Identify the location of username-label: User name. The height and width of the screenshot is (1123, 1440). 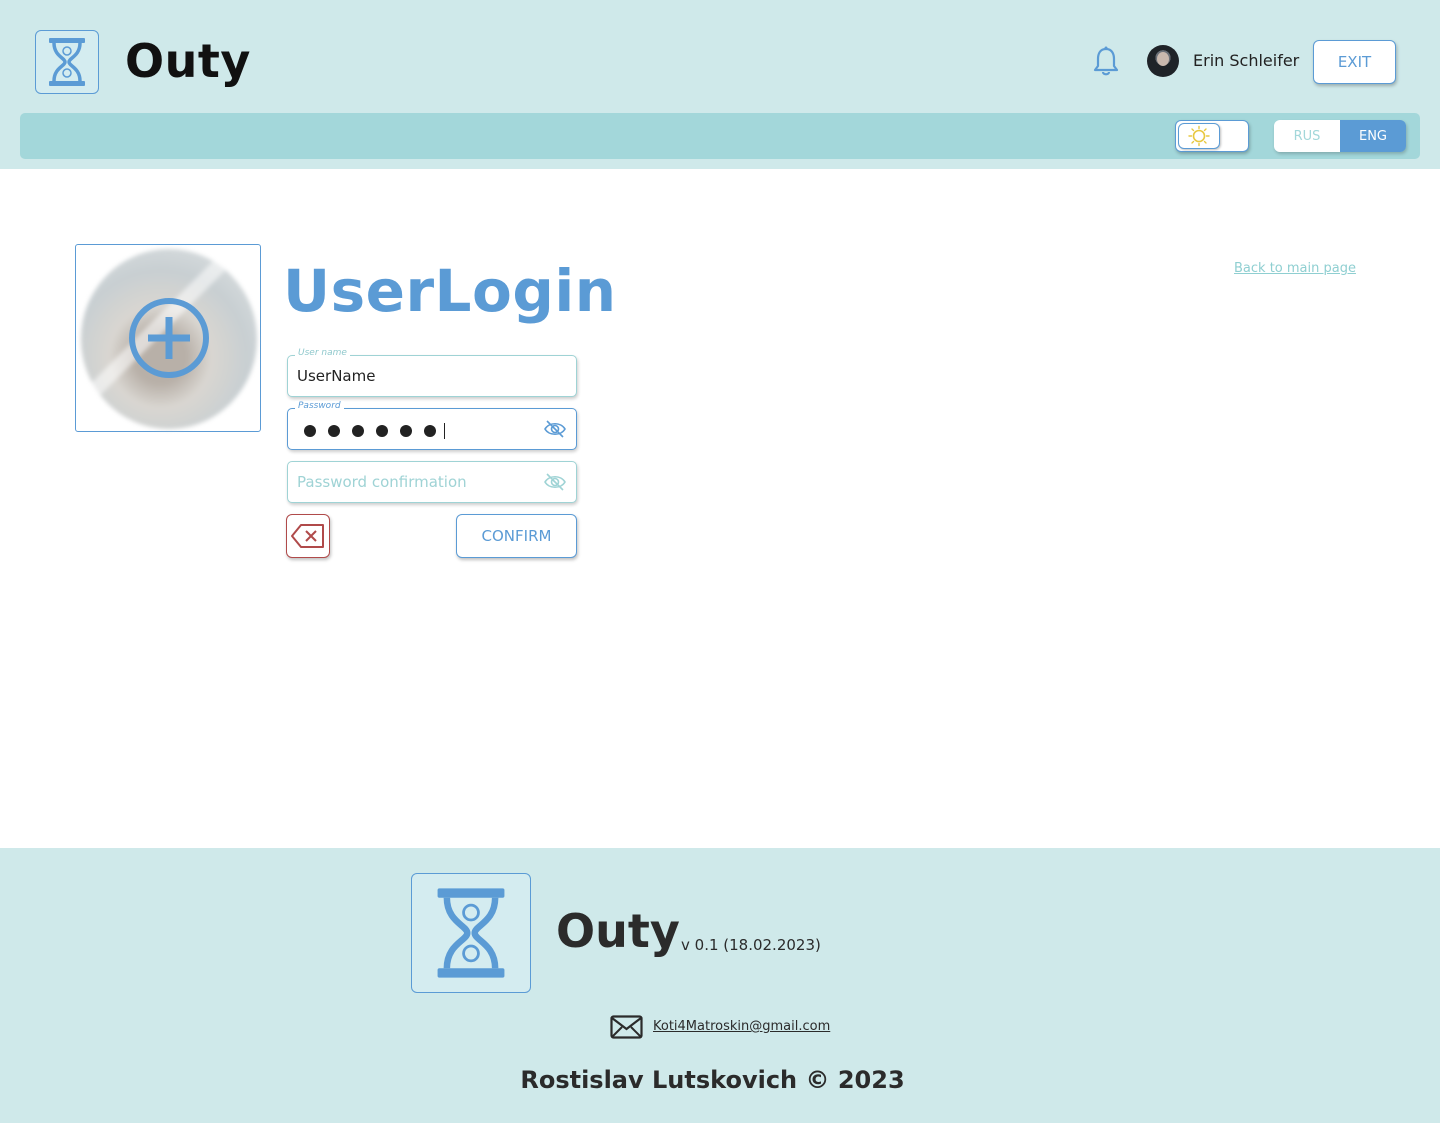
(322, 353).